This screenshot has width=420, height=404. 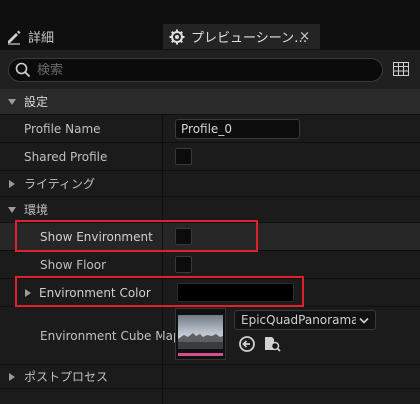 What do you see at coordinates (183, 264) in the screenshot?
I see `show-floor-checkbox` at bounding box center [183, 264].